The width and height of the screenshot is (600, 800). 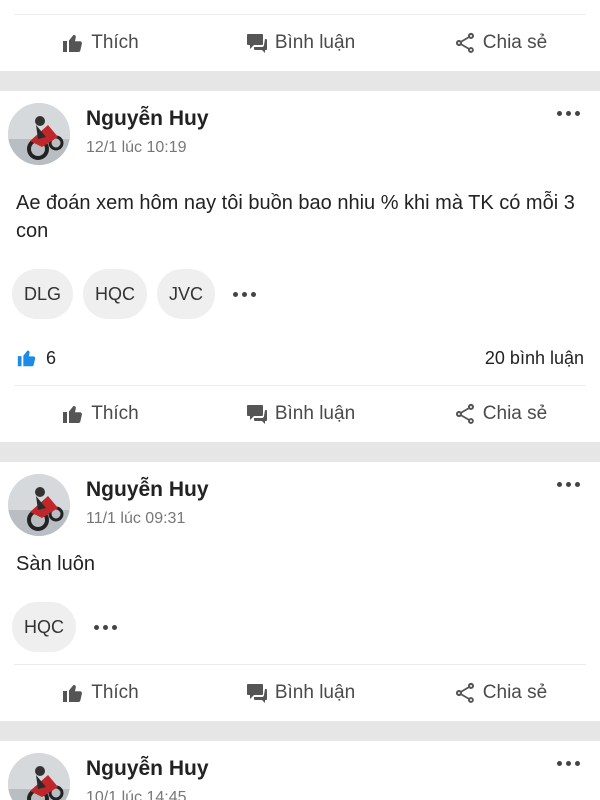 What do you see at coordinates (136, 147) in the screenshot?
I see `post-timestamp: 12/1 lúc 10:19` at bounding box center [136, 147].